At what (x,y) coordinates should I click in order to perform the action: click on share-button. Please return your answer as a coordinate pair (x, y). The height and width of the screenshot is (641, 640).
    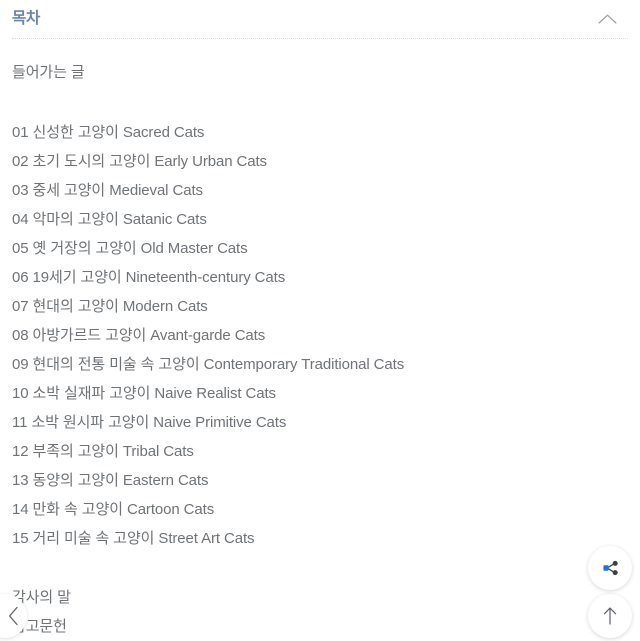
    Looking at the image, I should click on (610, 568).